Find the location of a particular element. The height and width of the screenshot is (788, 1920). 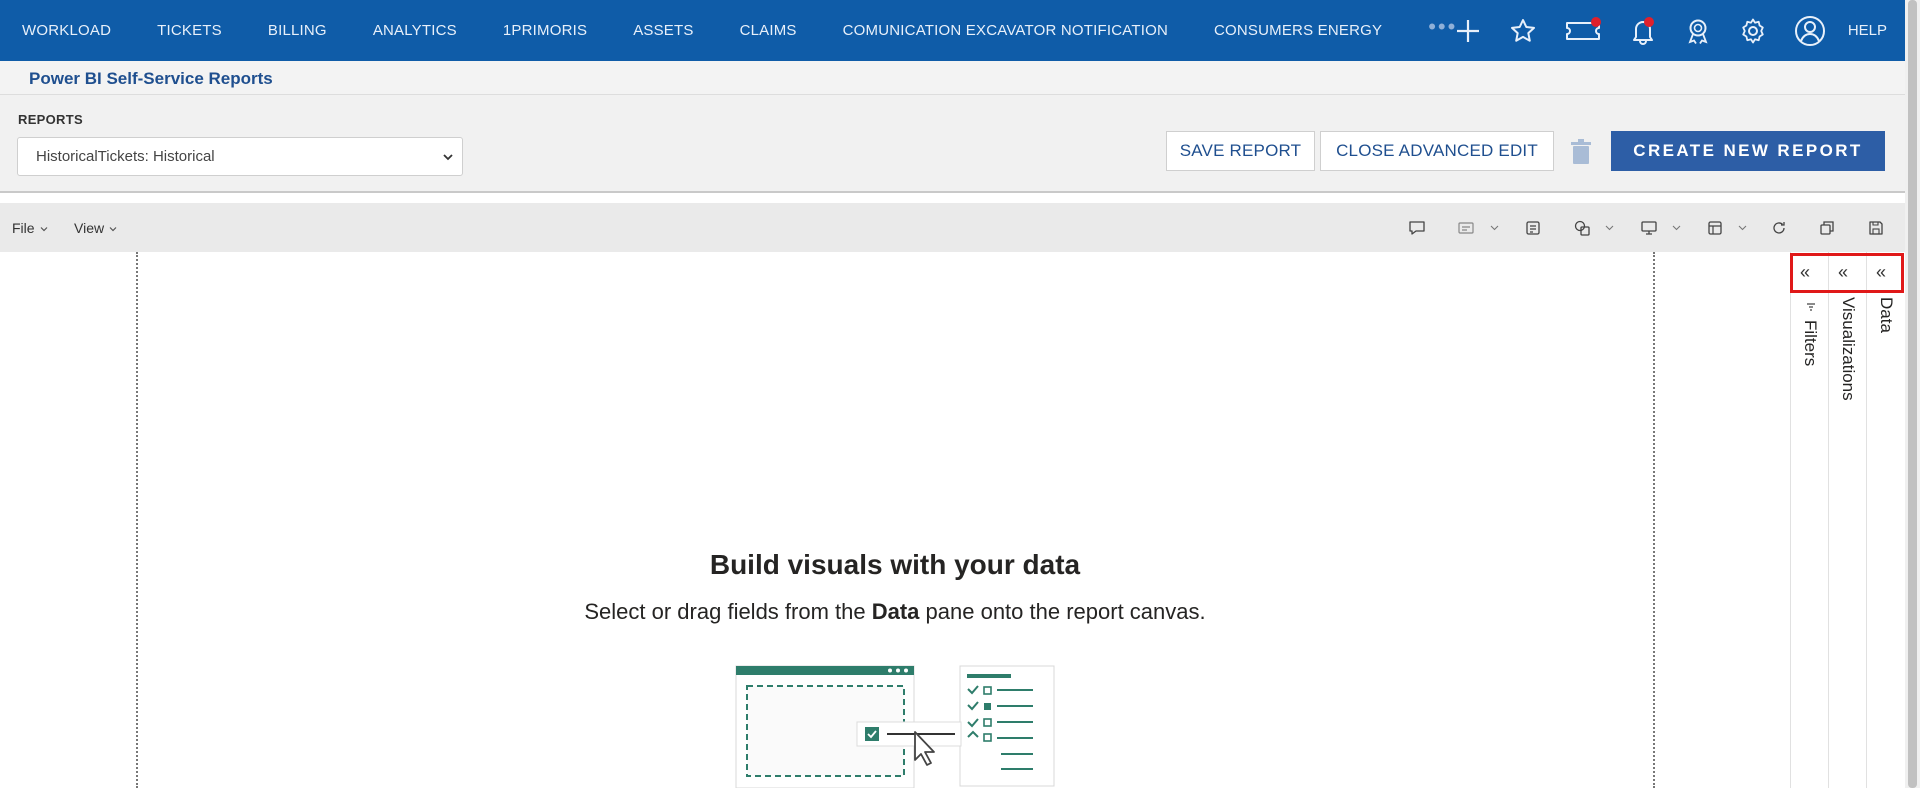

file-menu-label: File is located at coordinates (23, 228).